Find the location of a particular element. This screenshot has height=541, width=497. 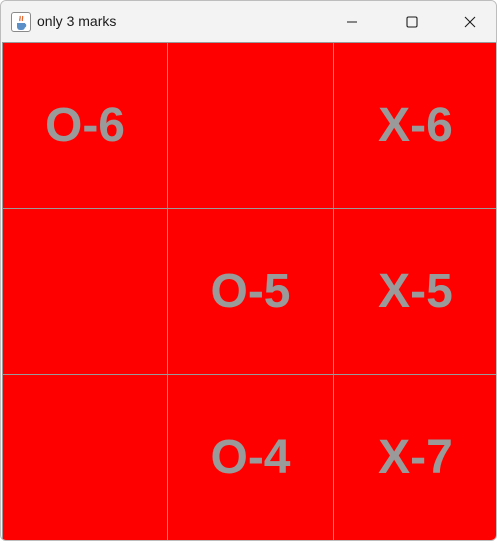

maximize-button is located at coordinates (412, 21).